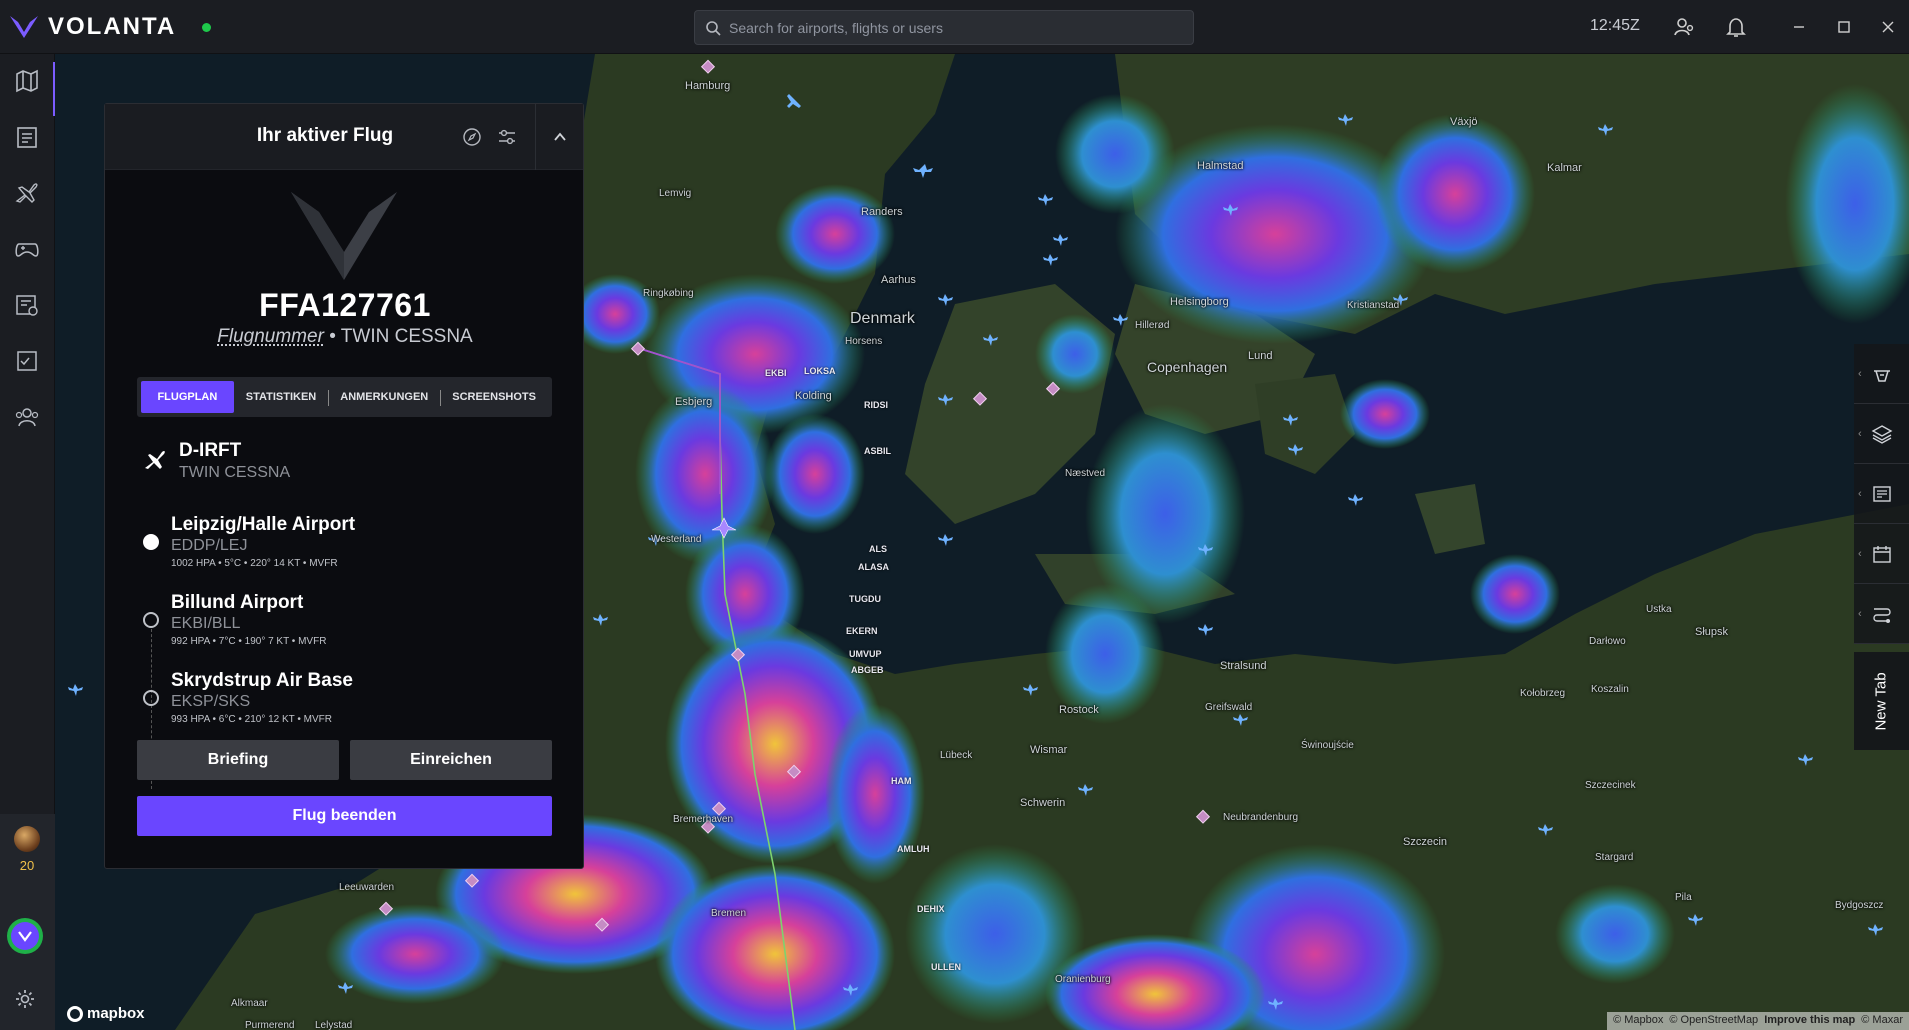  What do you see at coordinates (237, 602) in the screenshot?
I see `airport-name: Billund Airport` at bounding box center [237, 602].